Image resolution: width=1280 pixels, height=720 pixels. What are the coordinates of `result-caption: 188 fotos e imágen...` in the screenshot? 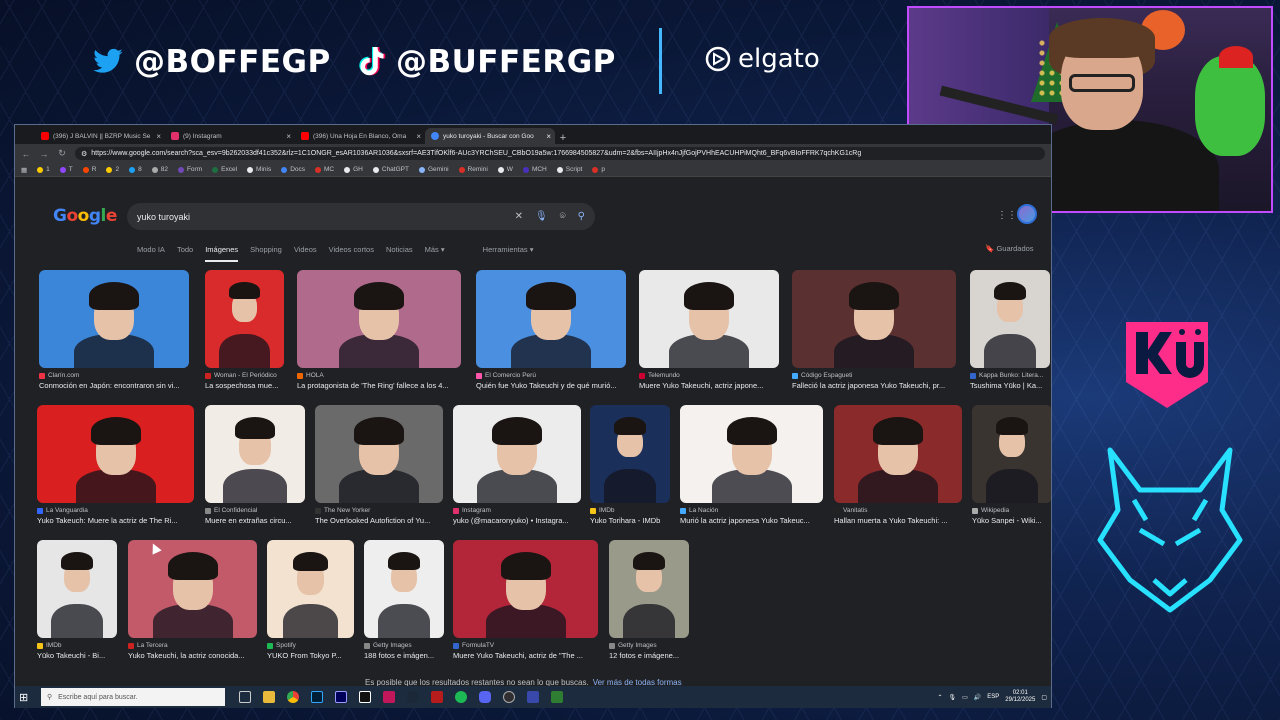 It's located at (404, 655).